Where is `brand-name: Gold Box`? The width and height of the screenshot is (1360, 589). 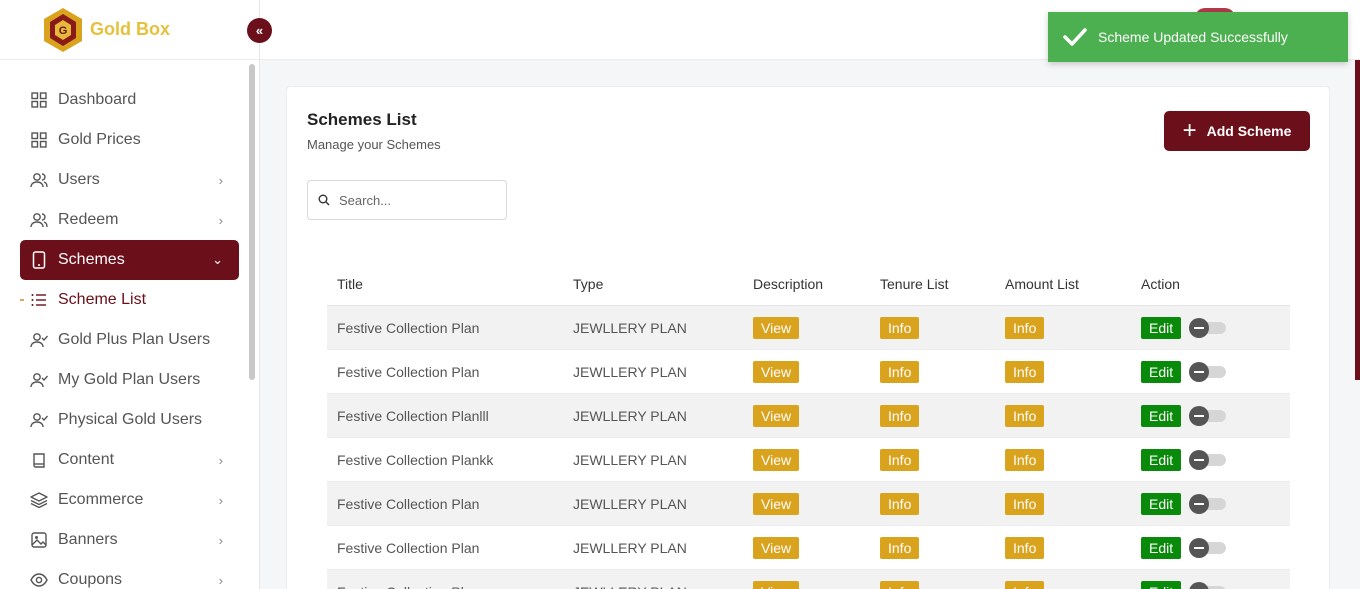 brand-name: Gold Box is located at coordinates (130, 29).